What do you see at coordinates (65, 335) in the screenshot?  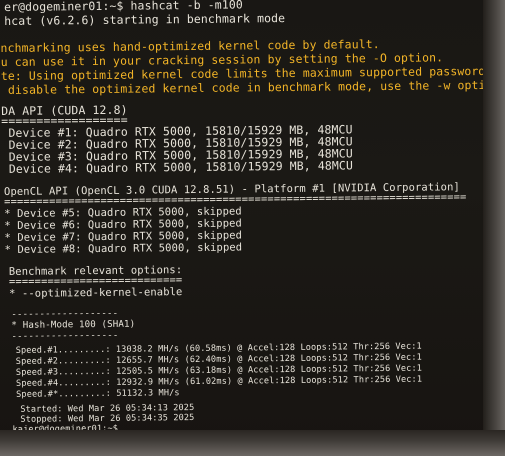 I see `hash-mode-rule-bottom: -------------------` at bounding box center [65, 335].